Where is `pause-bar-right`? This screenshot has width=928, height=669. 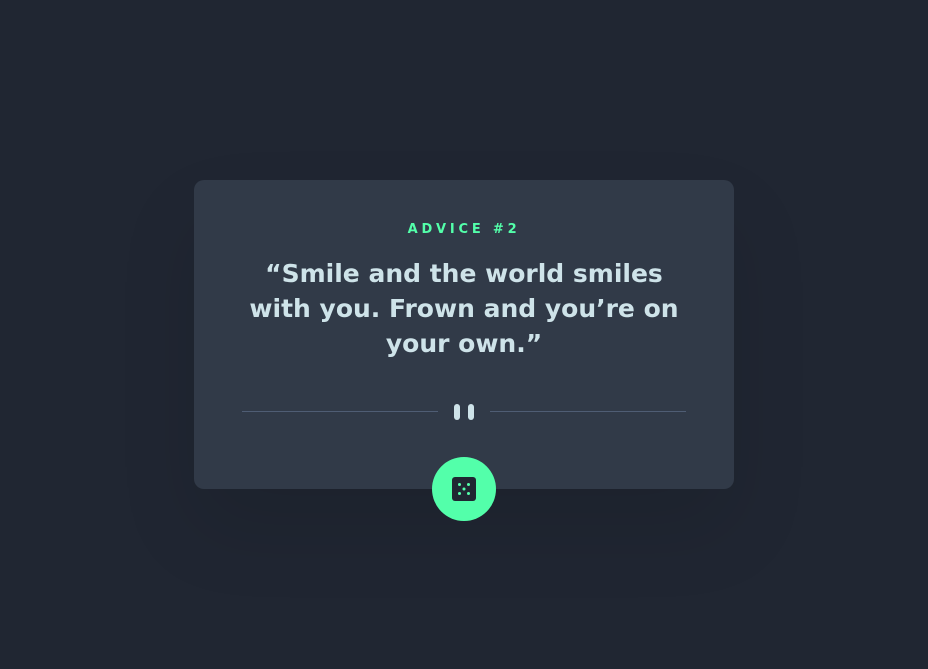 pause-bar-right is located at coordinates (471, 412).